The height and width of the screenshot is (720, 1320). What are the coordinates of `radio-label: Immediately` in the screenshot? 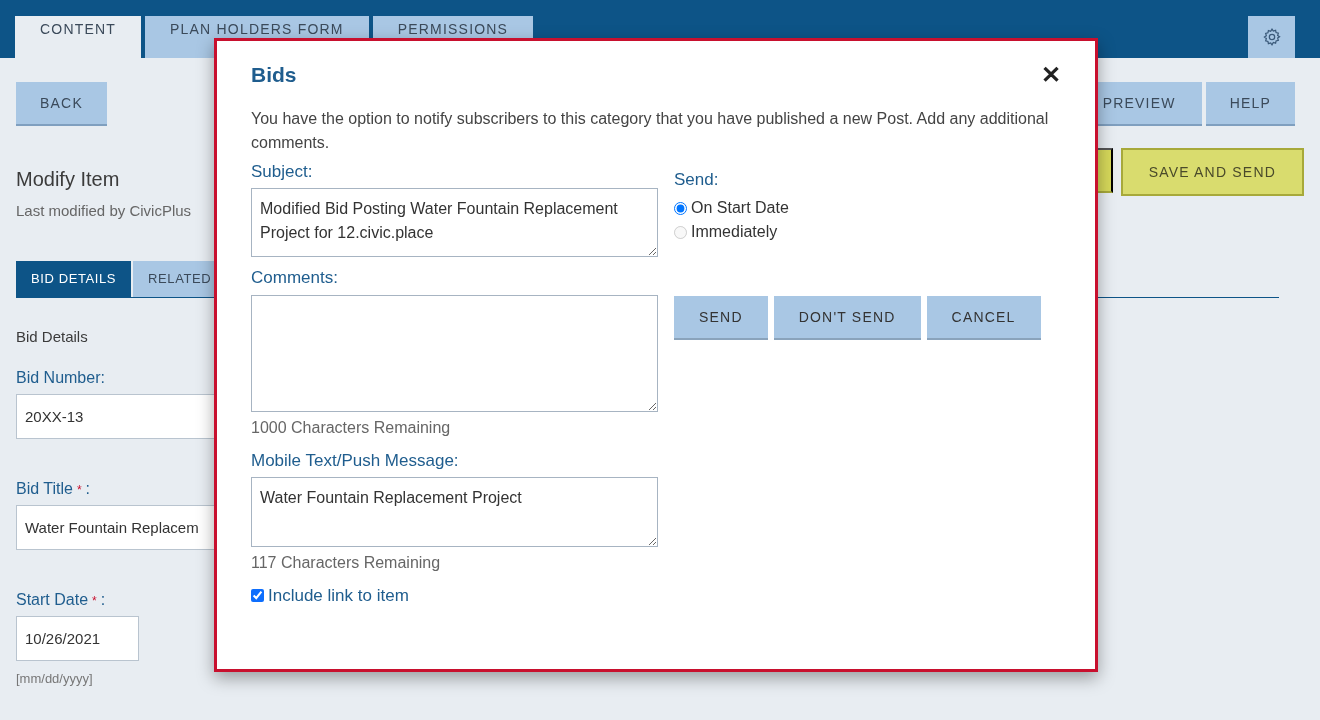 It's located at (734, 232).